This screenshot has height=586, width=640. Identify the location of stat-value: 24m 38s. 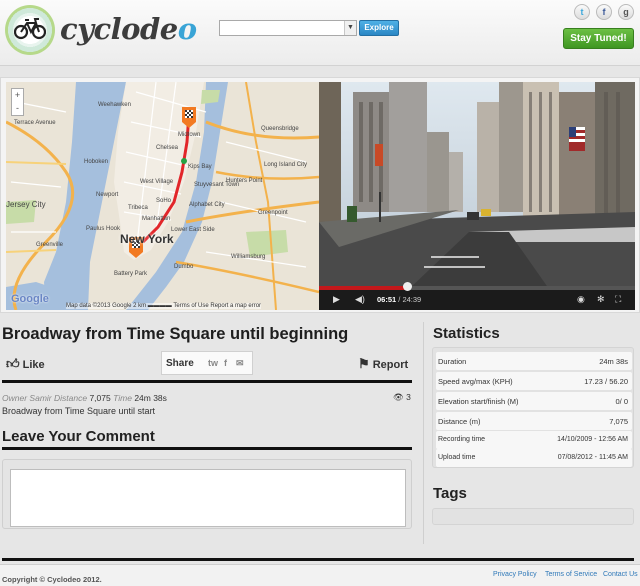
(613, 361).